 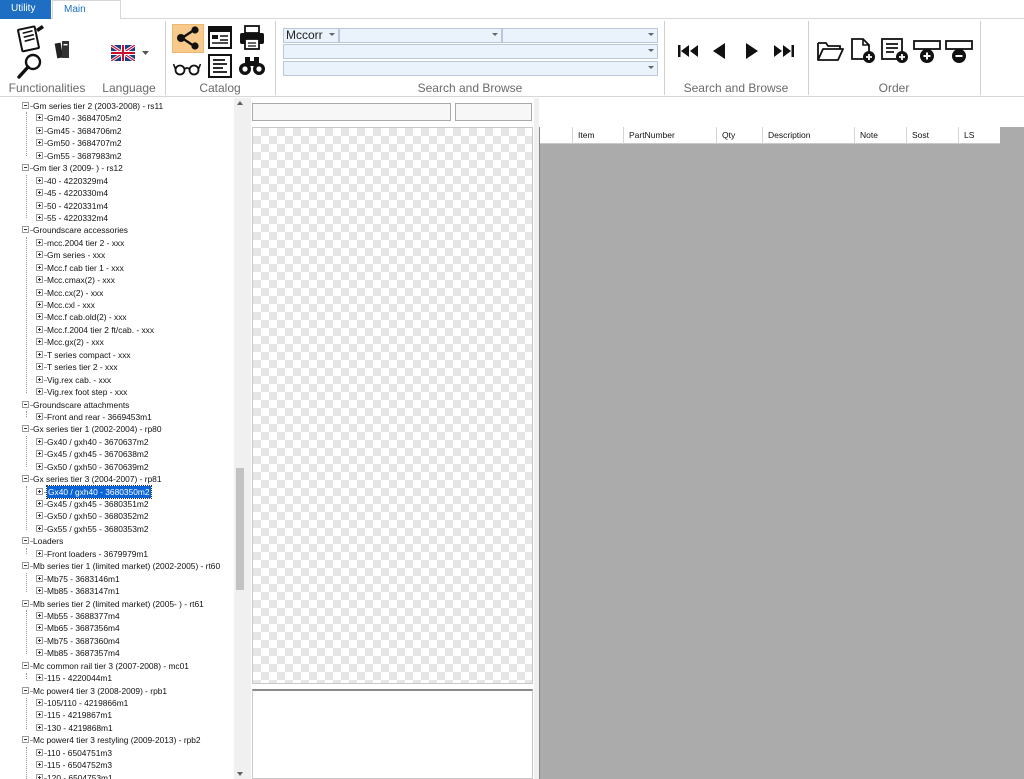 What do you see at coordinates (117, 775) in the screenshot?
I see `tree-leaf: 120 - 6504753m1` at bounding box center [117, 775].